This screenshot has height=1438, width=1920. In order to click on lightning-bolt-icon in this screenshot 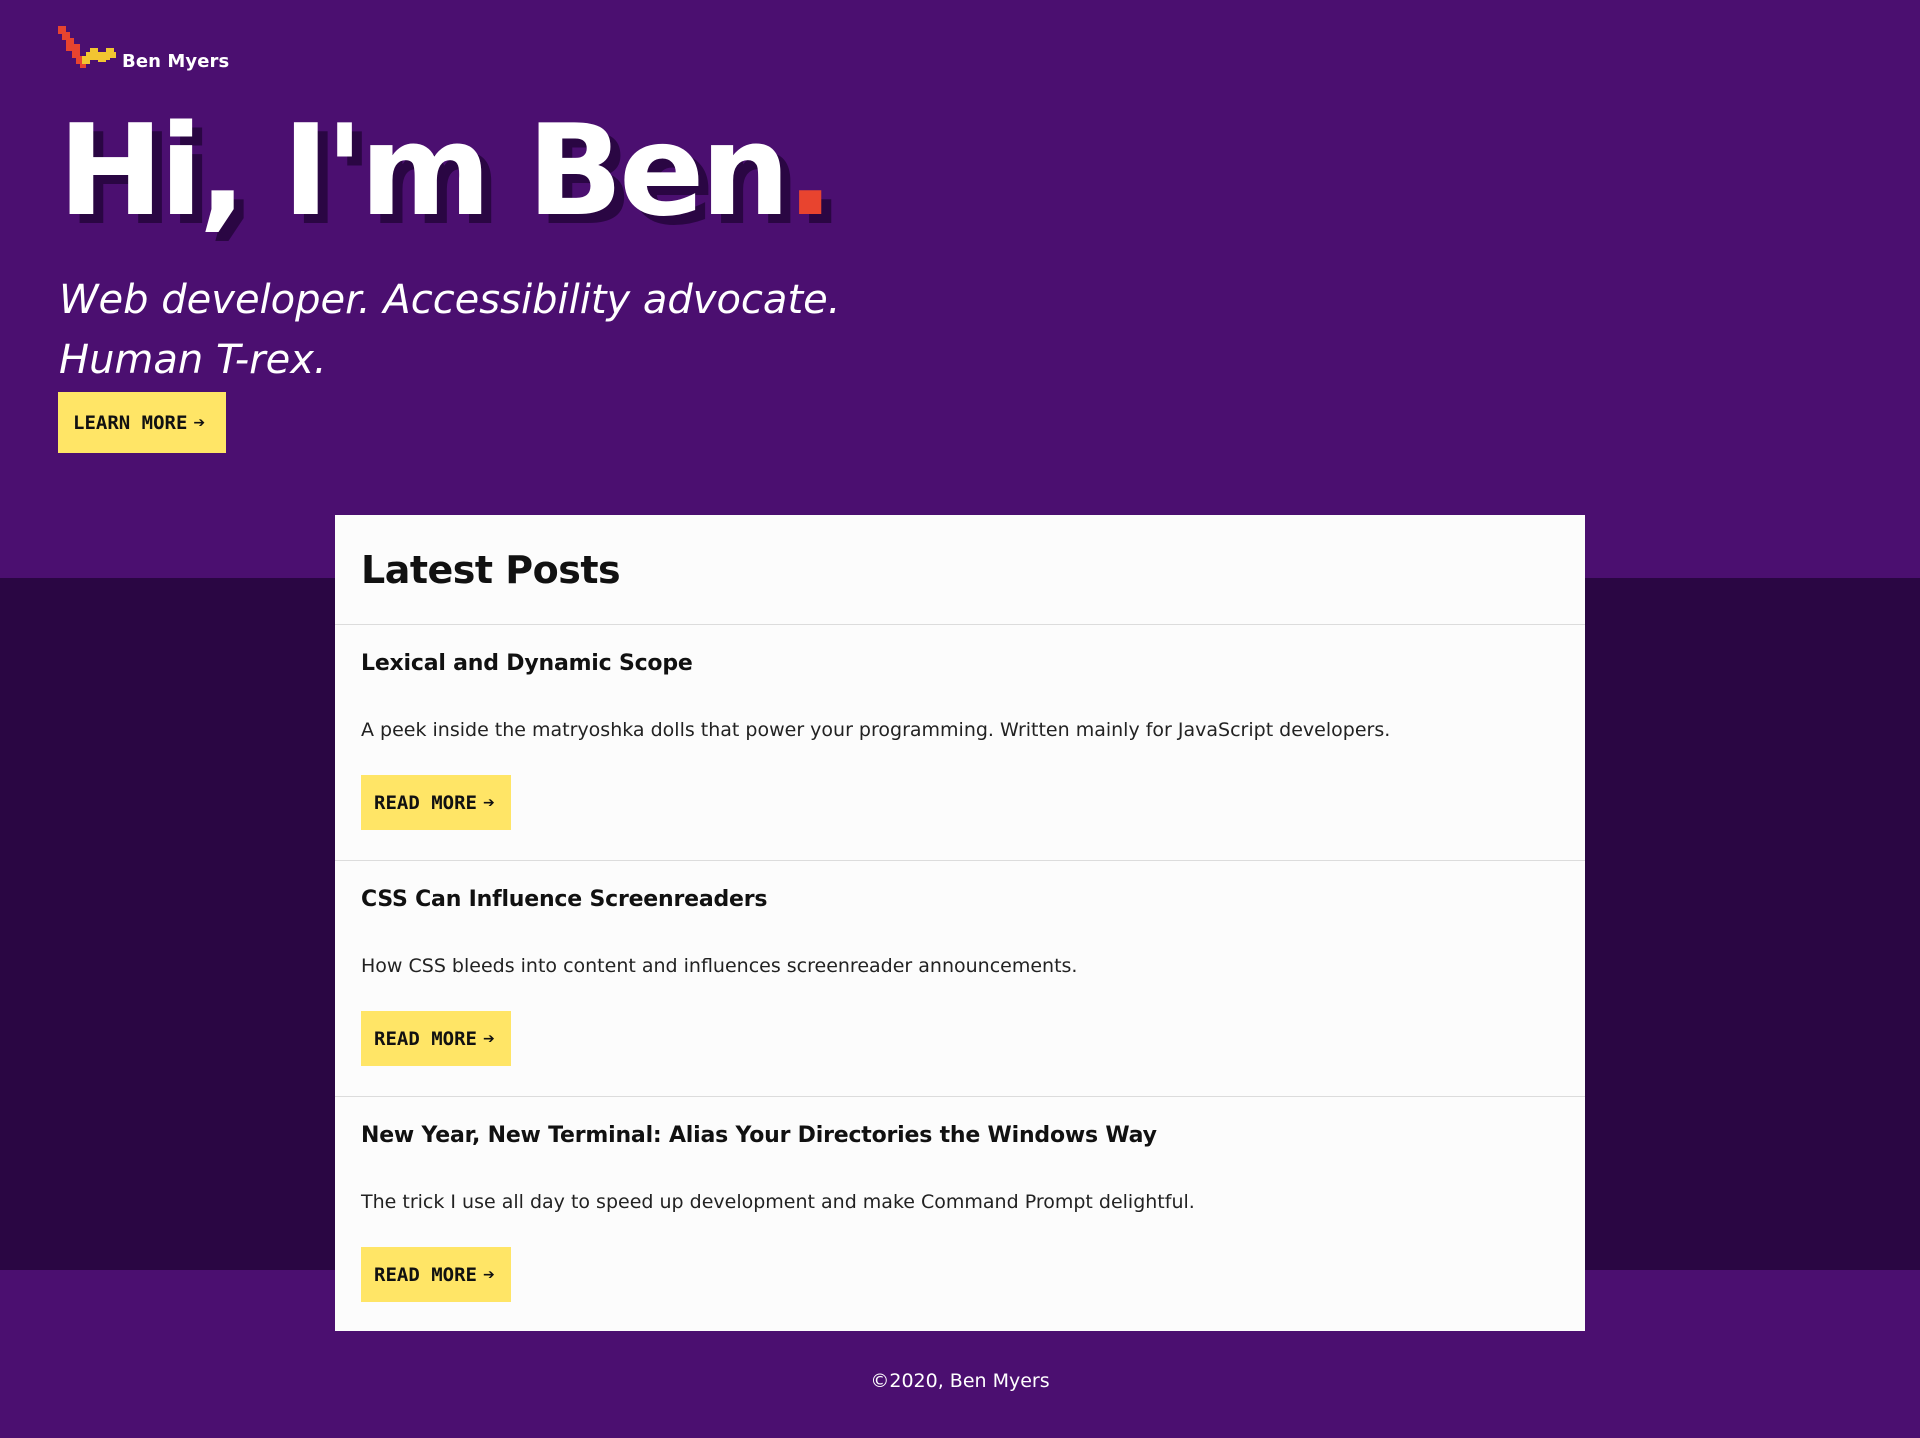, I will do `click(87, 47)`.